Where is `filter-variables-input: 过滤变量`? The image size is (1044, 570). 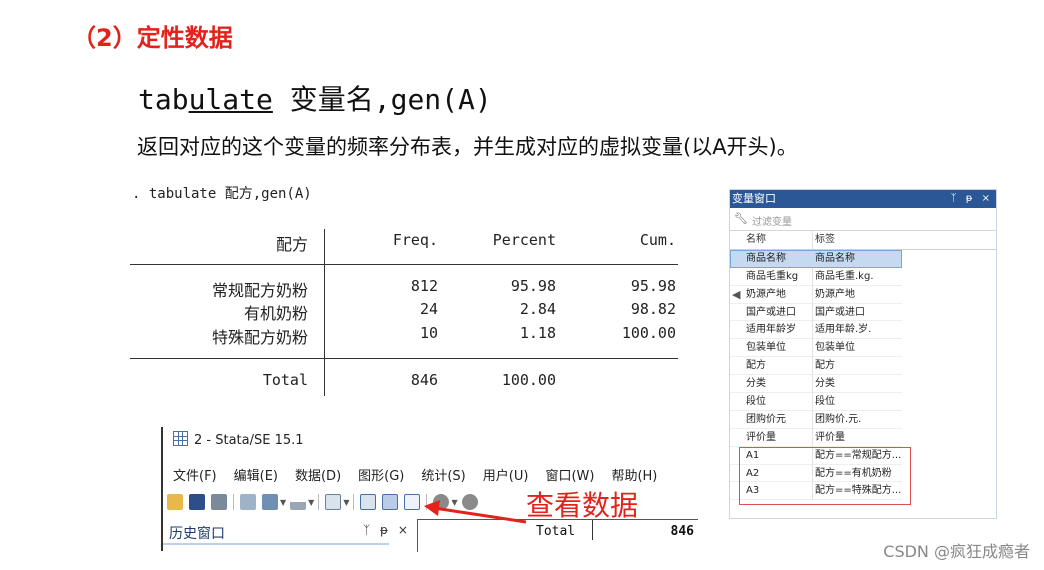 filter-variables-input: 过滤变量 is located at coordinates (772, 220).